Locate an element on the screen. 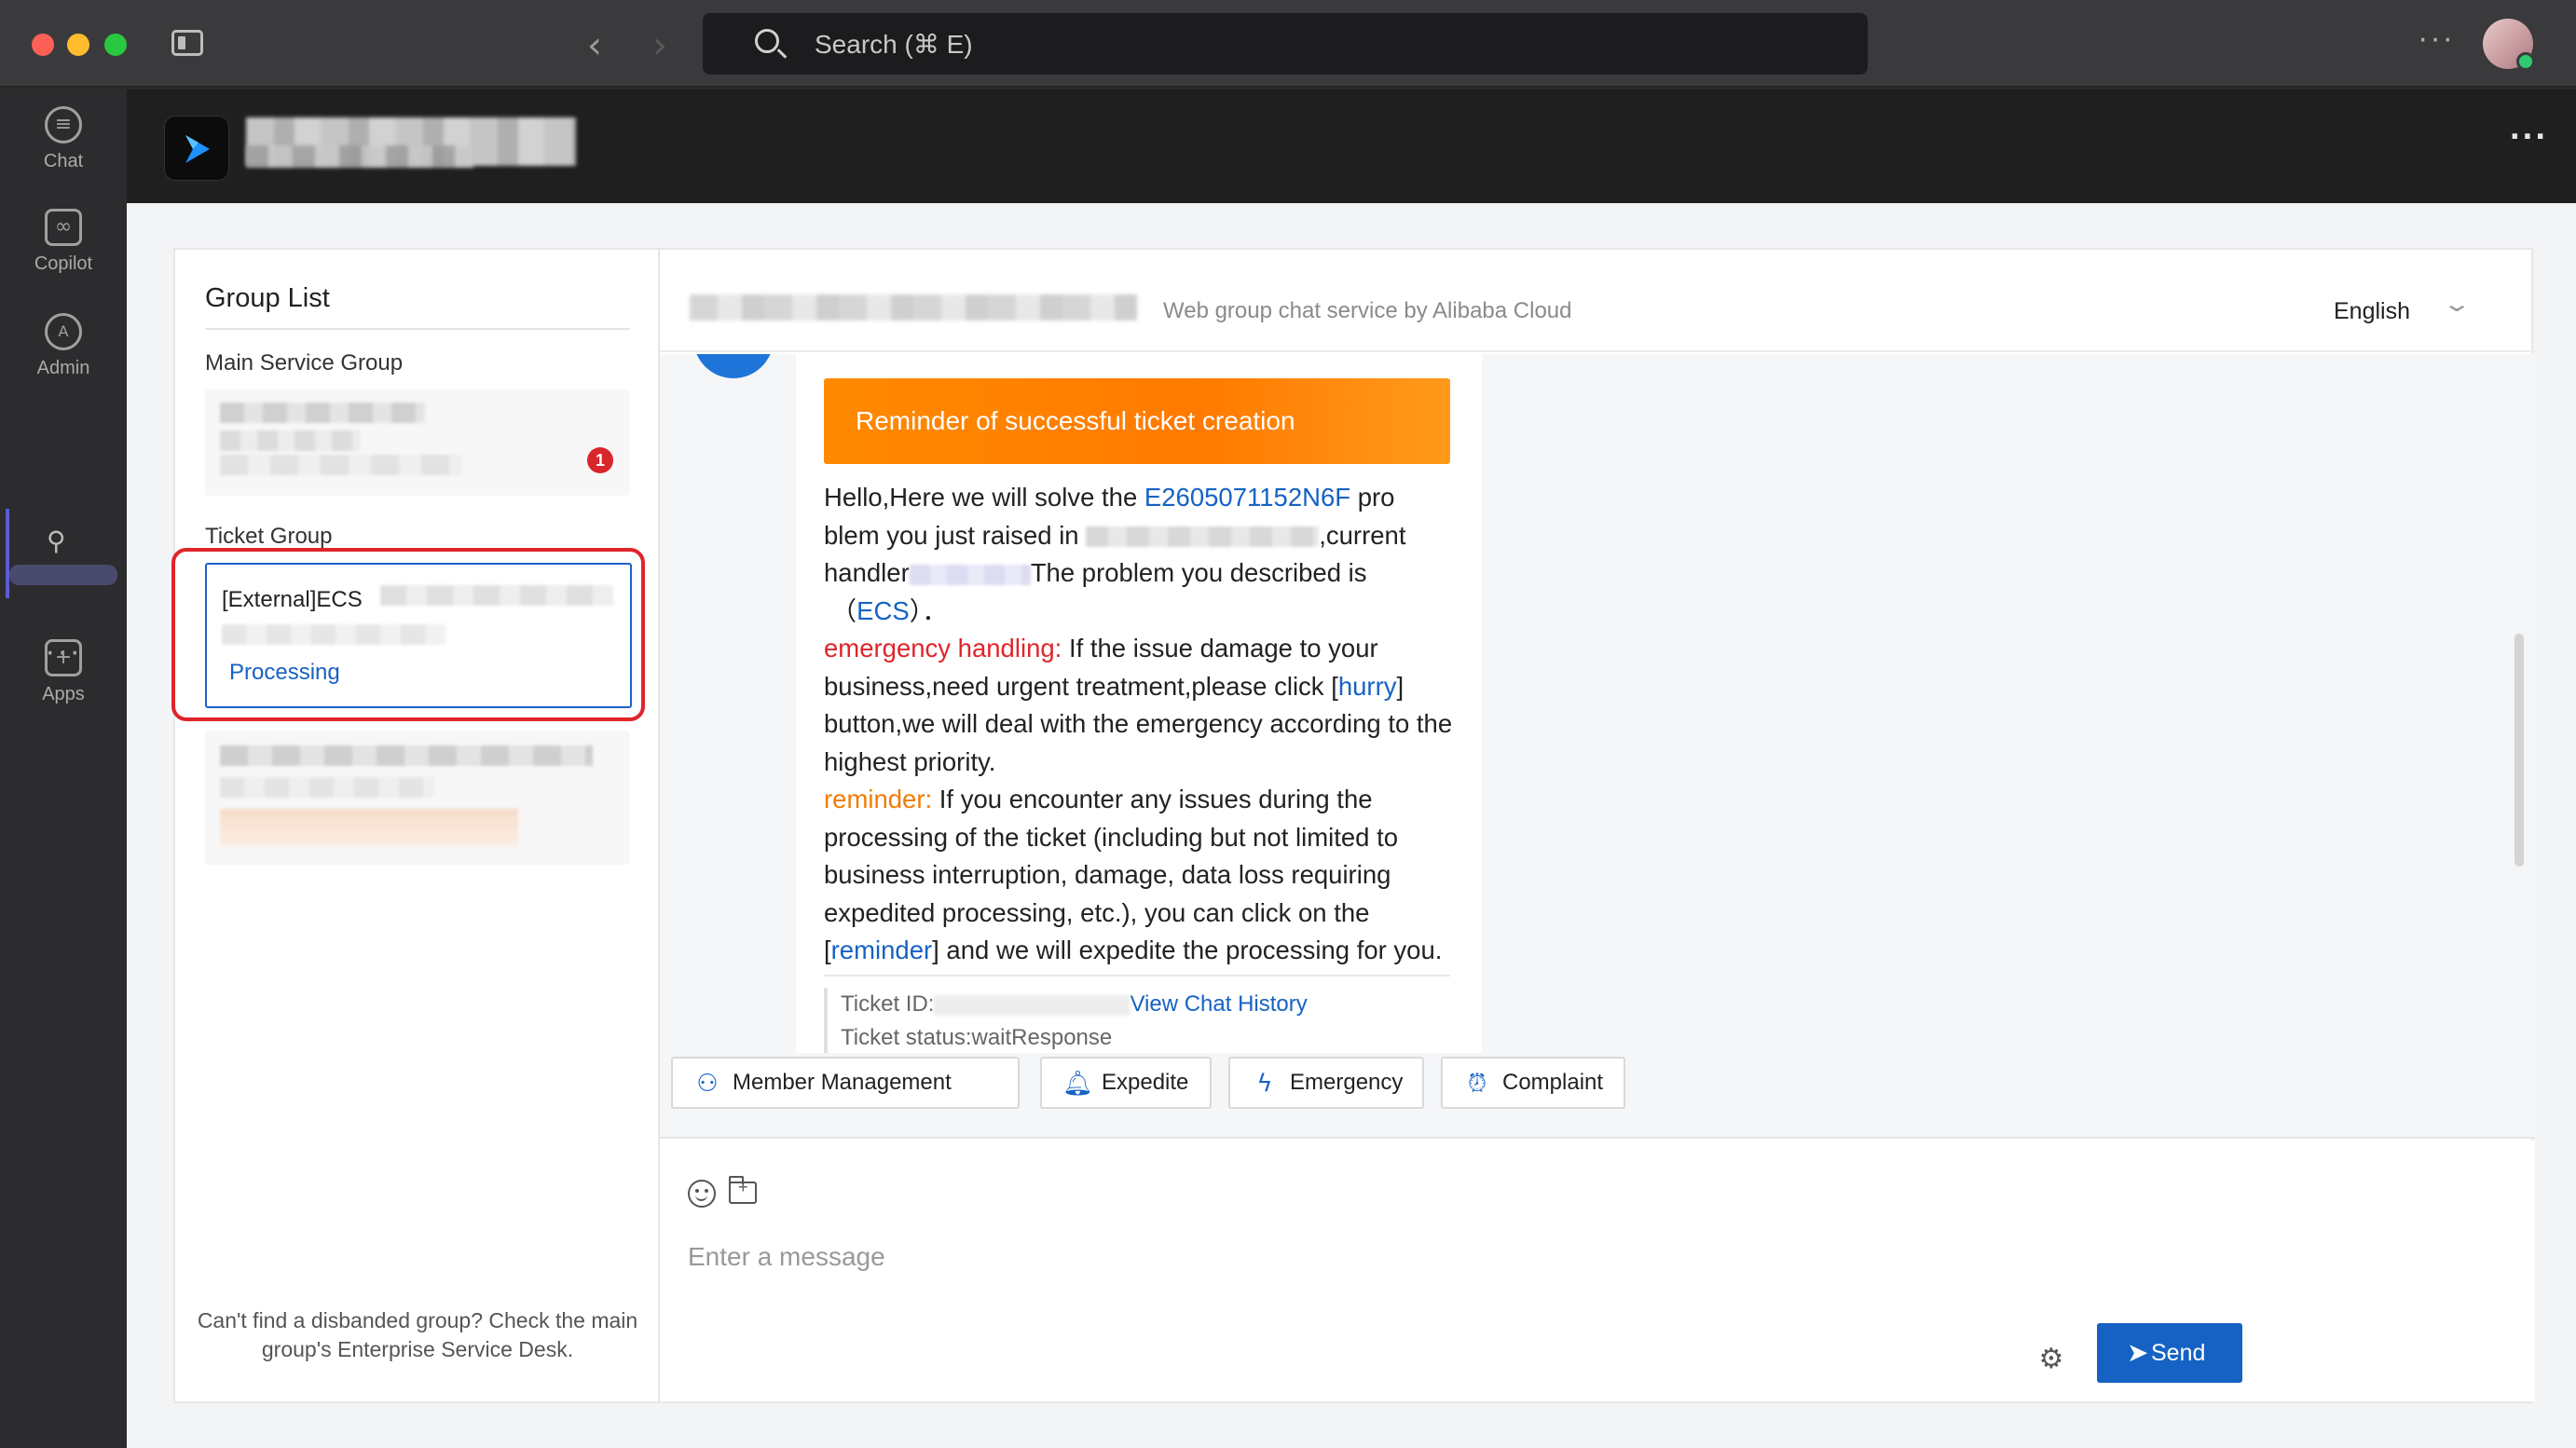 This screenshot has width=2576, height=1448. bracket: （ is located at coordinates (843, 610).